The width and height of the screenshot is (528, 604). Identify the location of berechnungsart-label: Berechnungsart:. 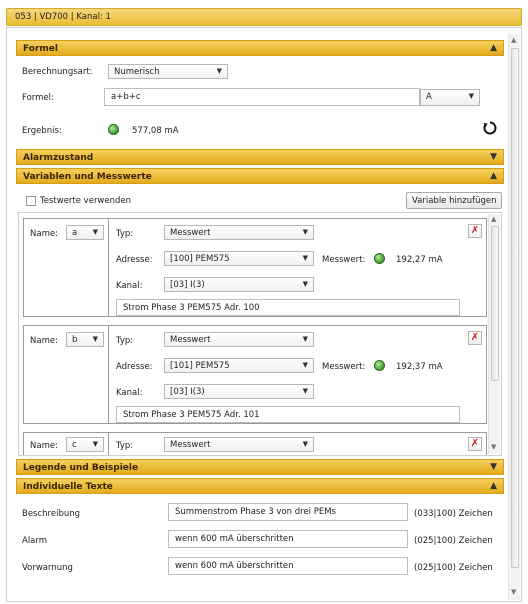
(57, 72).